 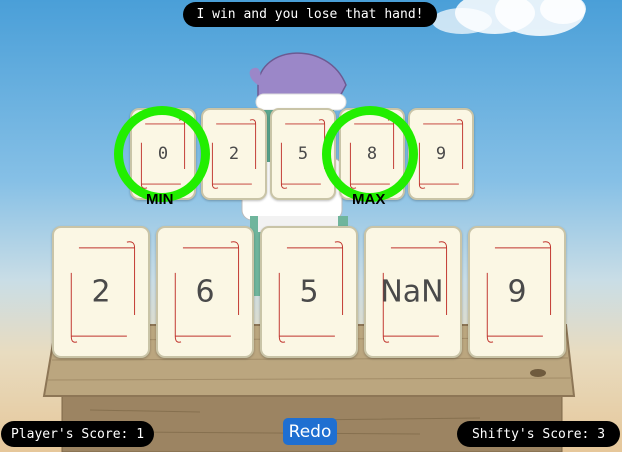 I want to click on player-score: Player's Score: 1, so click(x=77, y=434).